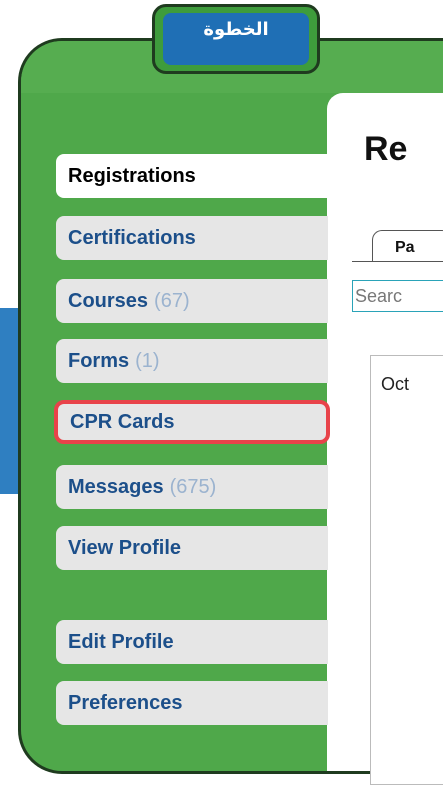 Image resolution: width=443 pixels, height=785 pixels. I want to click on item-count: (675), so click(193, 486).